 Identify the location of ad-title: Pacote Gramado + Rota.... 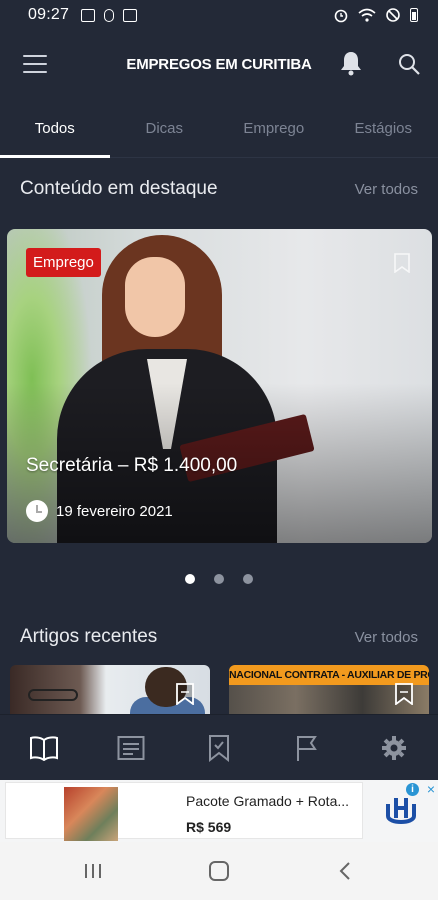
(268, 801).